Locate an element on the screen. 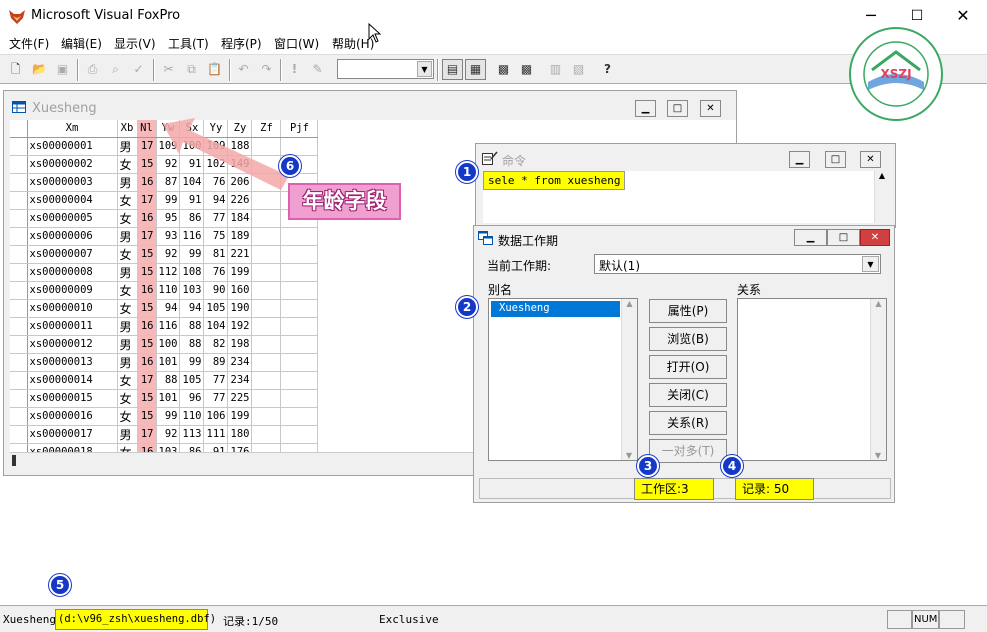  cell-sx: 105 is located at coordinates (192, 380).